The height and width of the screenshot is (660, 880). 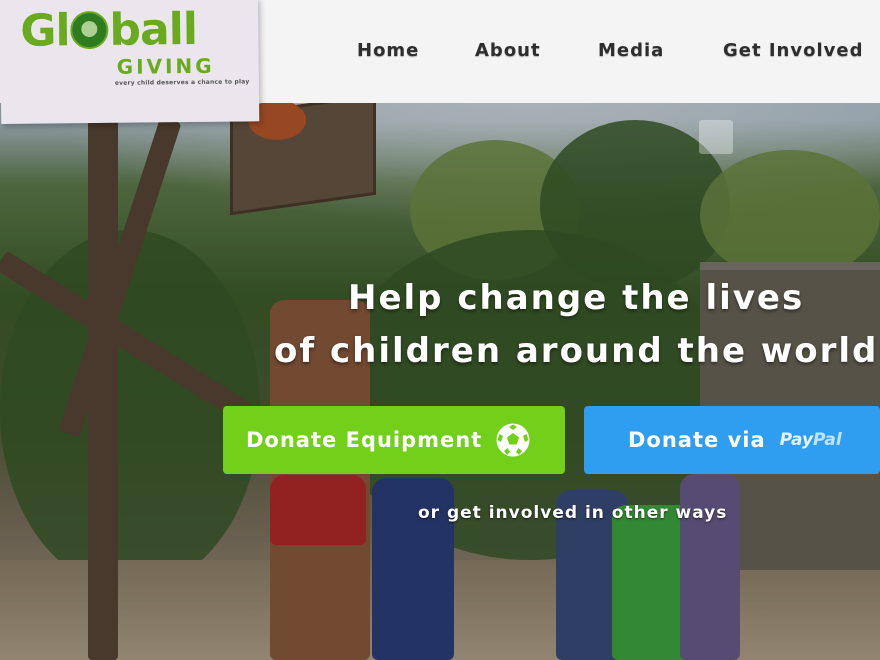 I want to click on paypal-logo: PayPal, so click(x=811, y=440).